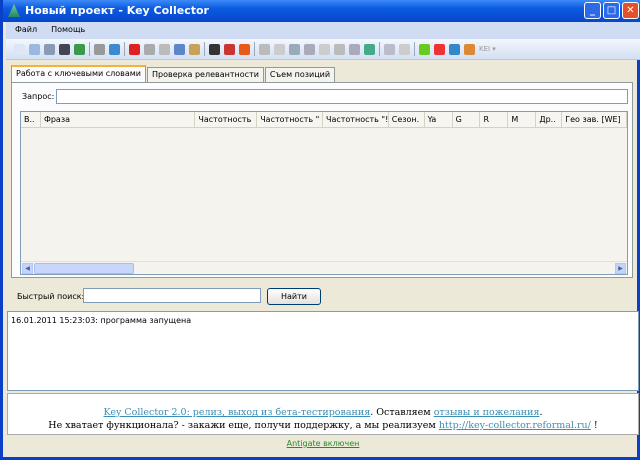 This screenshot has width=640, height=460. What do you see at coordinates (487, 412) in the screenshot?
I see `feedback-link: отзывы и пожелания` at bounding box center [487, 412].